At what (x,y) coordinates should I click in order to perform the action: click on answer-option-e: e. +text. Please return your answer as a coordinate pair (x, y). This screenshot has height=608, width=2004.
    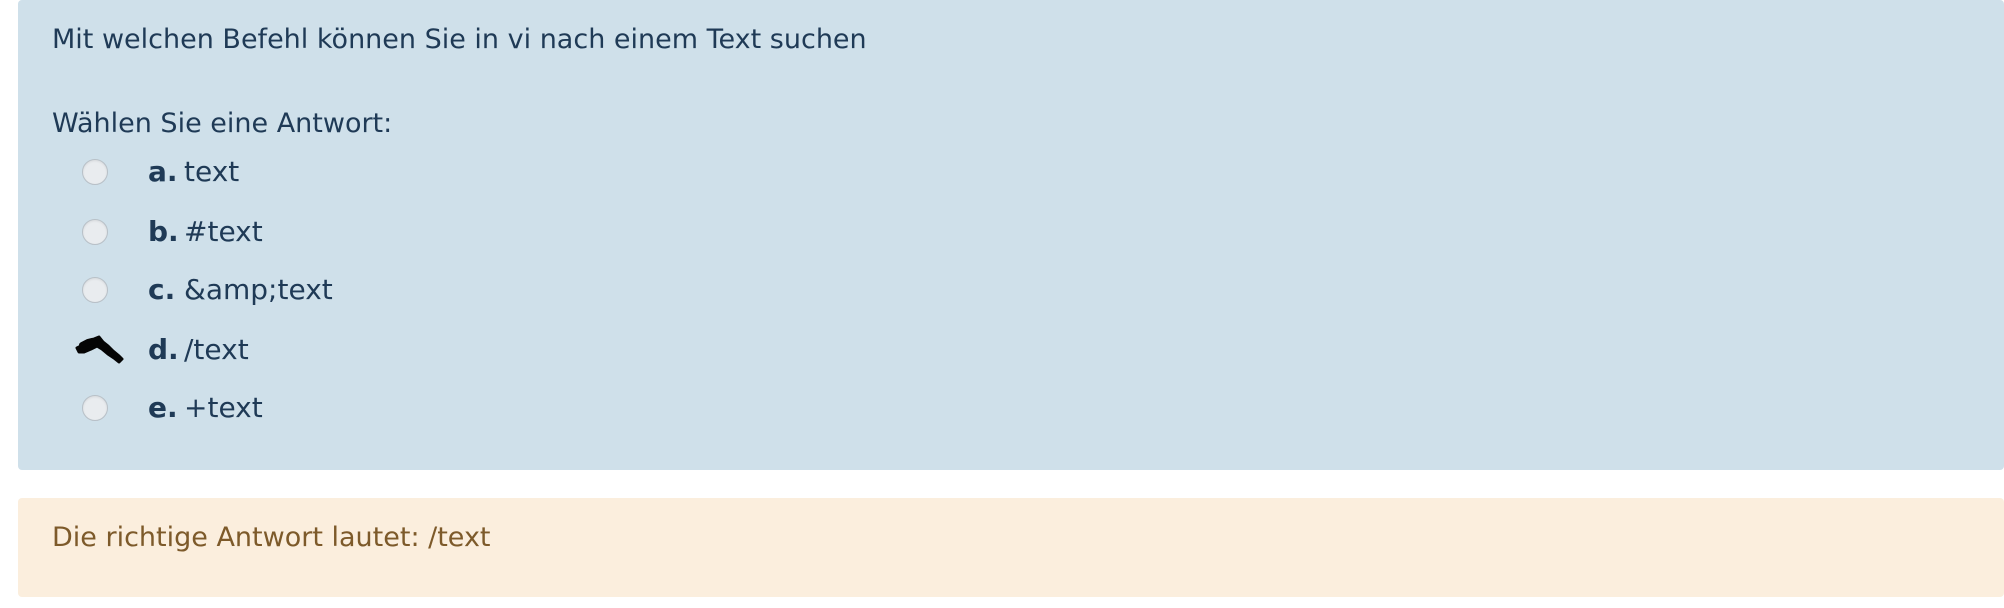
    Looking at the image, I should click on (410, 408).